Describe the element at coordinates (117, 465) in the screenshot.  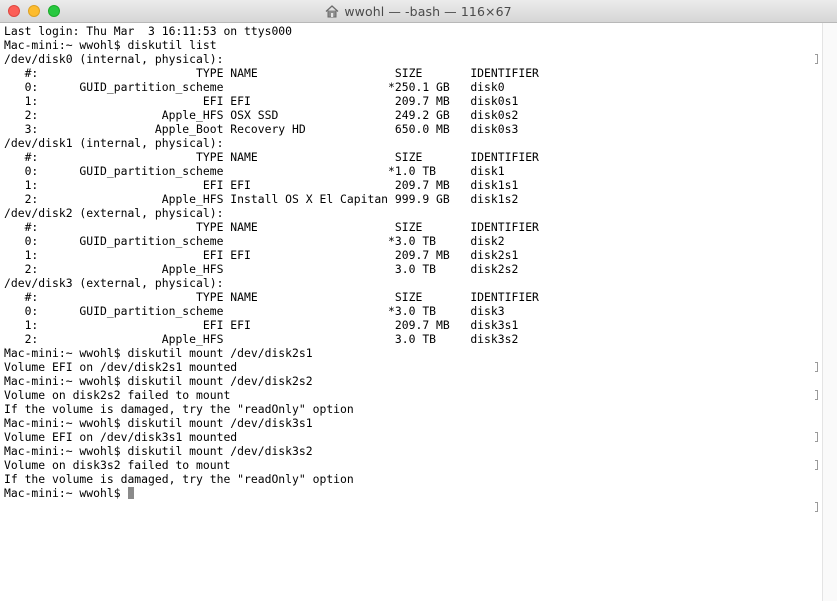
I see `line-text: Volume on disk3s2 failed to mount` at that location.